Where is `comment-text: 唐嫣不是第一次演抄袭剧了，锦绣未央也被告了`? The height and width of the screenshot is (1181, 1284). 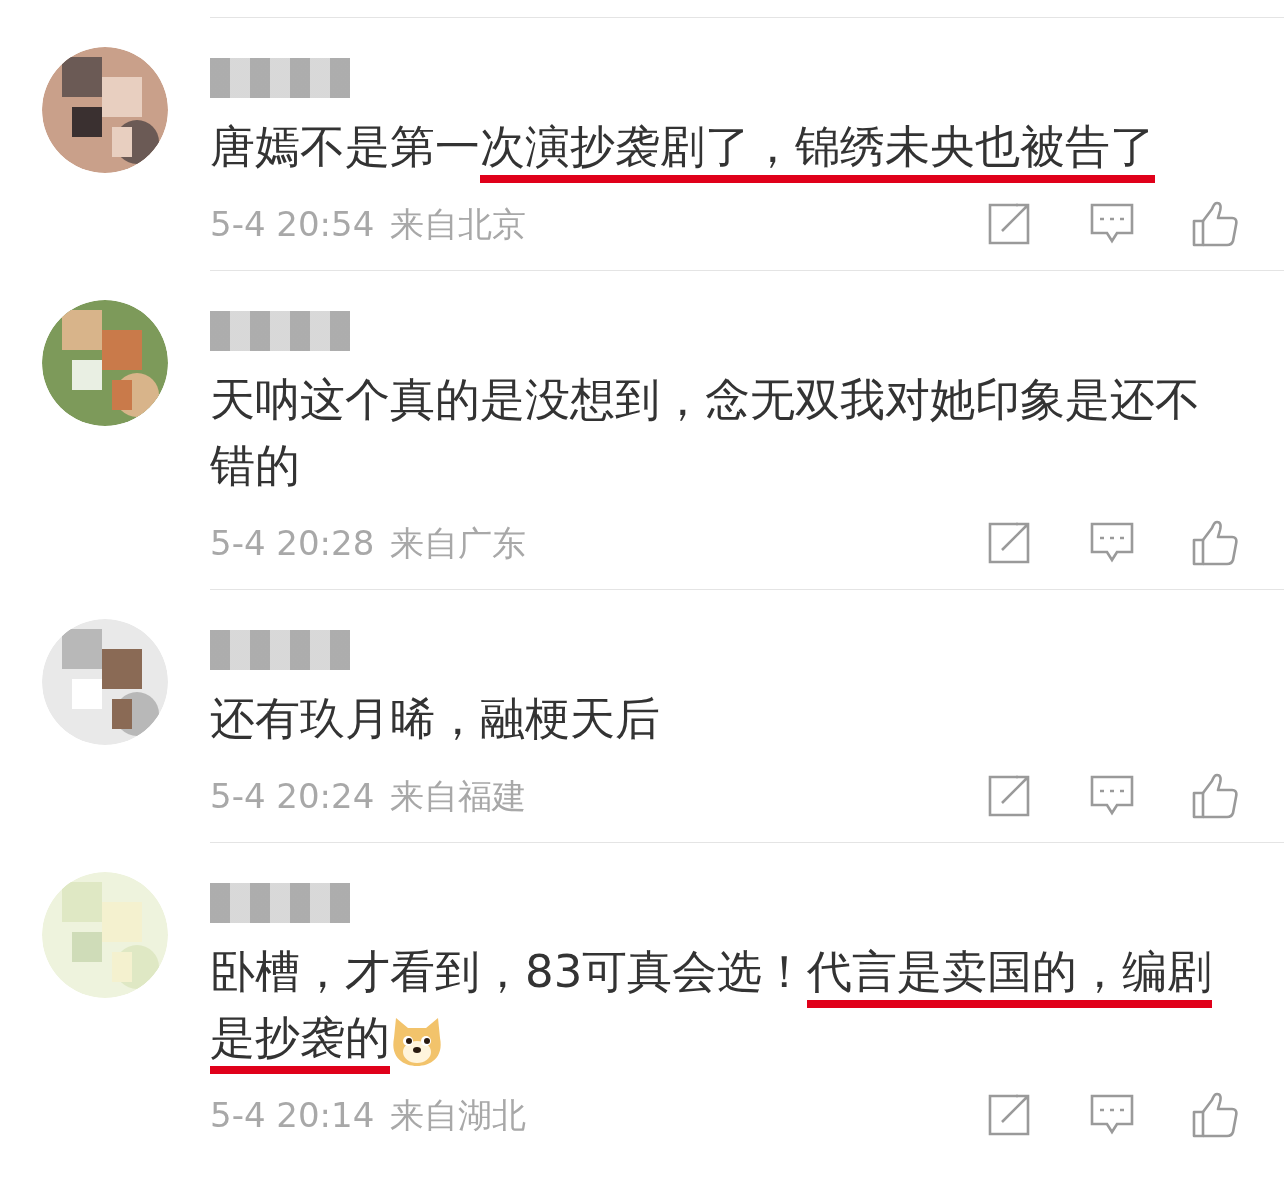 comment-text: 唐嫣不是第一次演抄袭剧了，锦绣未央也被告了 is located at coordinates (722, 147).